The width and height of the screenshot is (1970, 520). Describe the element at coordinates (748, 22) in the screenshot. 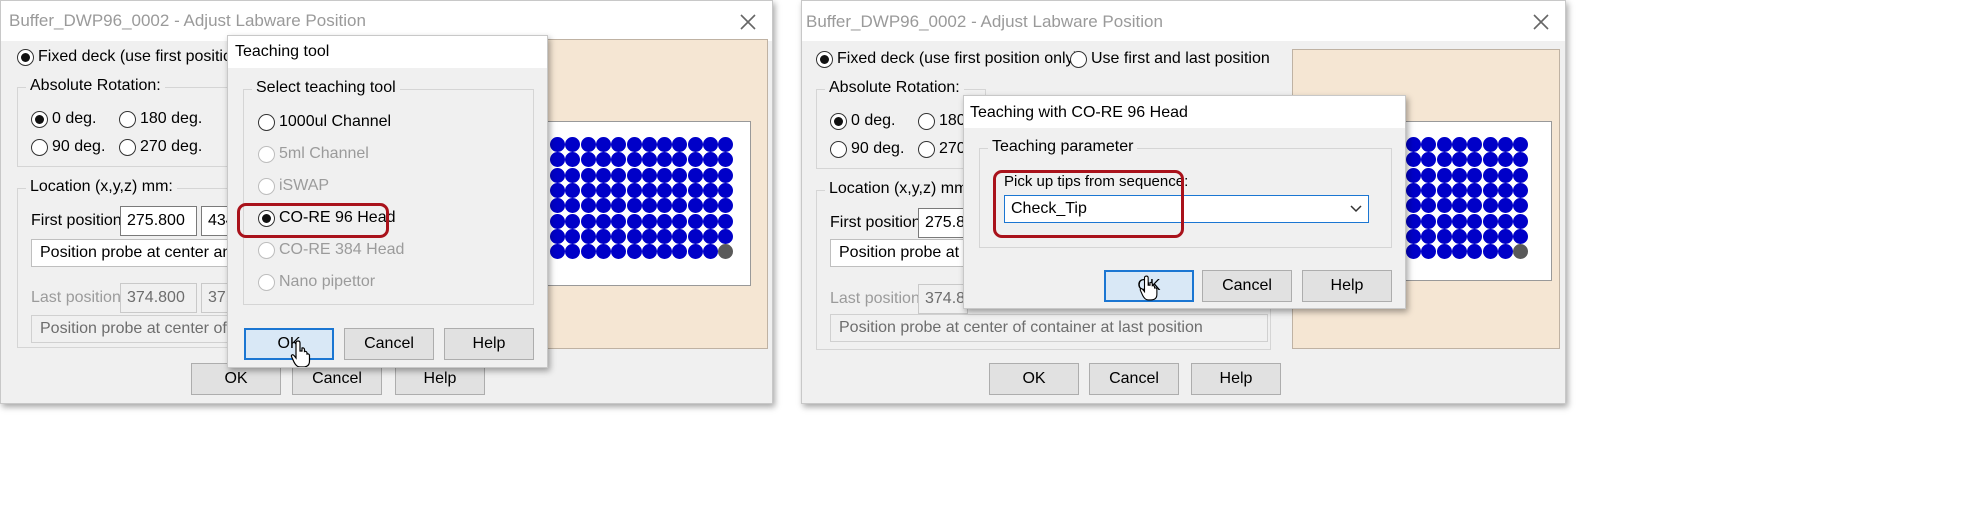

I see `left-close-icon` at that location.